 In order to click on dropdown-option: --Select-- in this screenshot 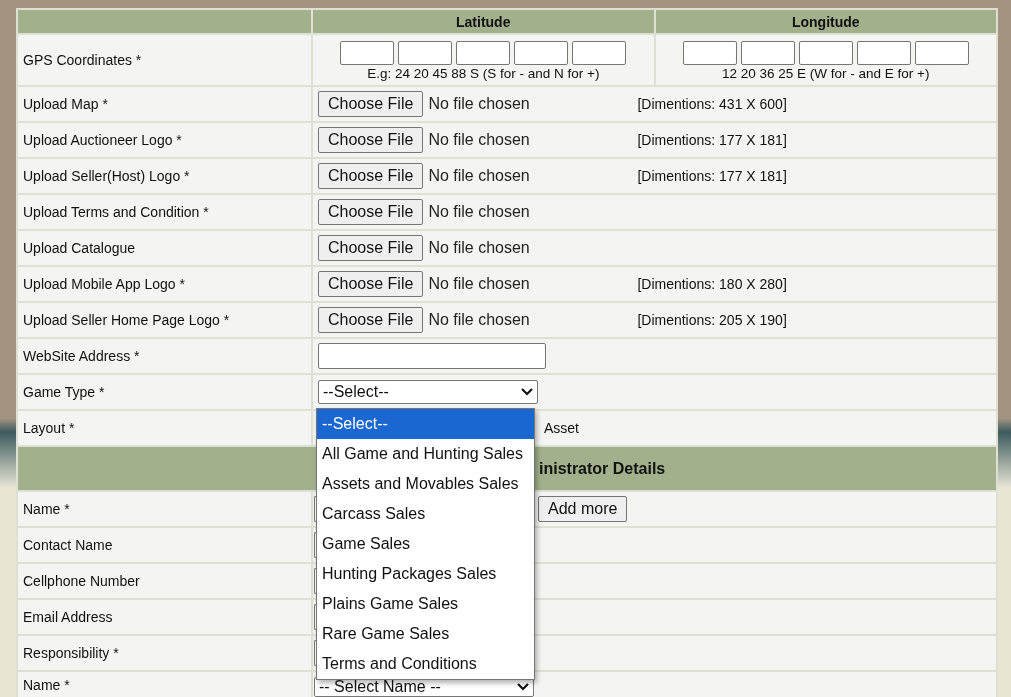, I will do `click(425, 424)`.